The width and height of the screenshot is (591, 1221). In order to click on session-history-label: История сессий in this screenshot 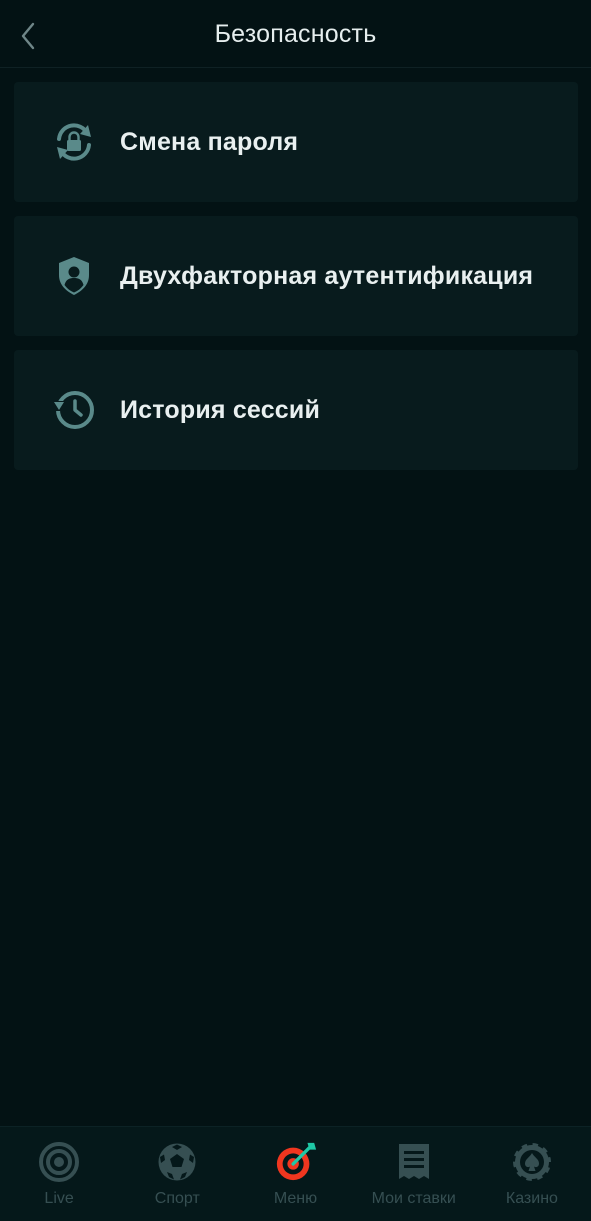, I will do `click(220, 409)`.